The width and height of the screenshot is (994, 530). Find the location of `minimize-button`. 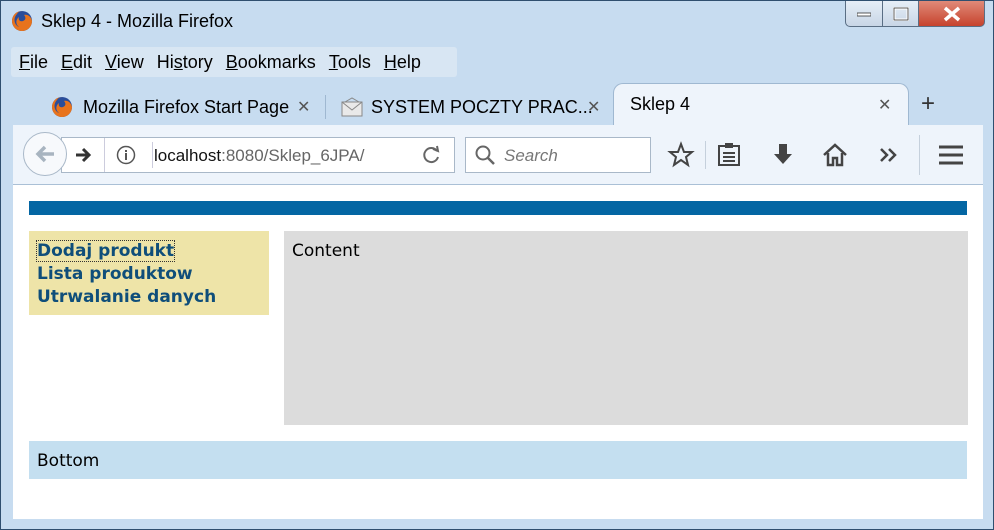

minimize-button is located at coordinates (864, 14).